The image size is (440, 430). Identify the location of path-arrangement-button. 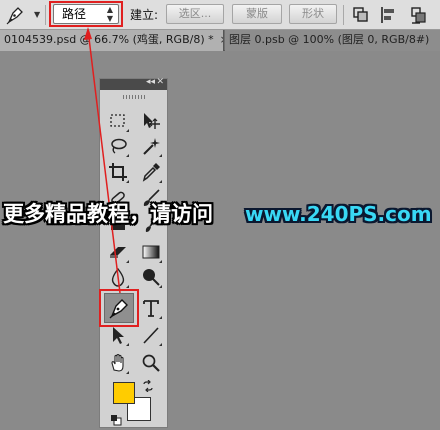
(419, 15).